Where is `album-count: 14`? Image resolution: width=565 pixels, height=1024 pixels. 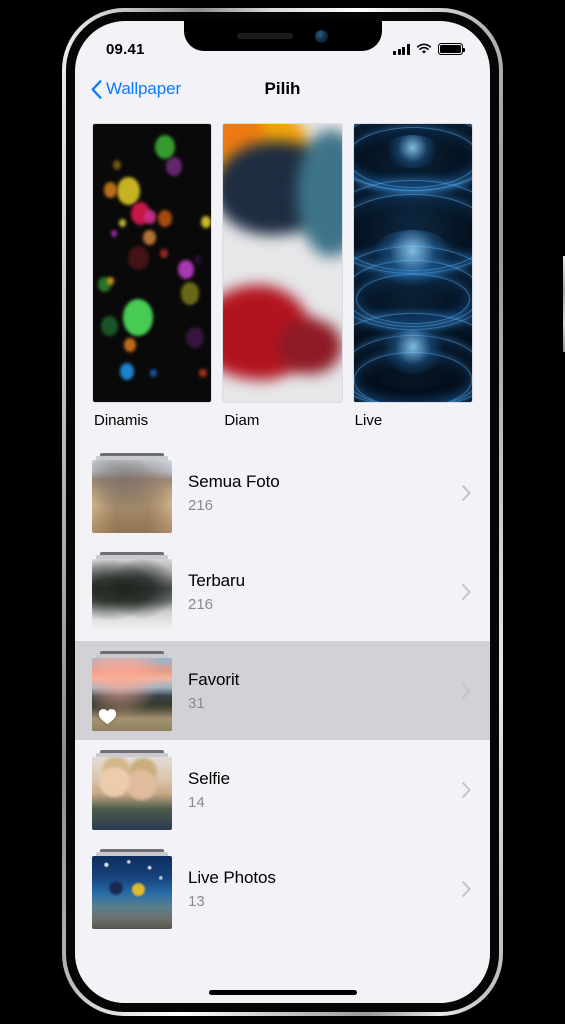
album-count: 14 is located at coordinates (196, 802).